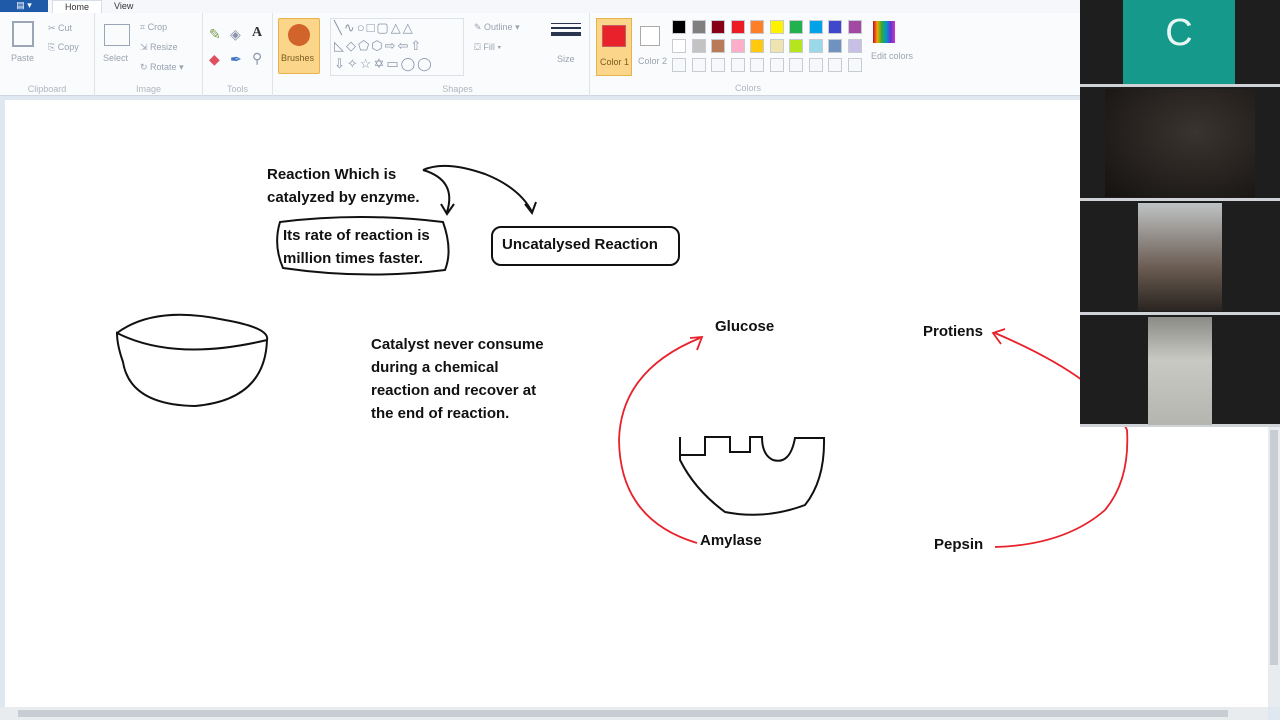 The image size is (1280, 720). What do you see at coordinates (438, 192) in the screenshot?
I see `arrow-to-rate` at bounding box center [438, 192].